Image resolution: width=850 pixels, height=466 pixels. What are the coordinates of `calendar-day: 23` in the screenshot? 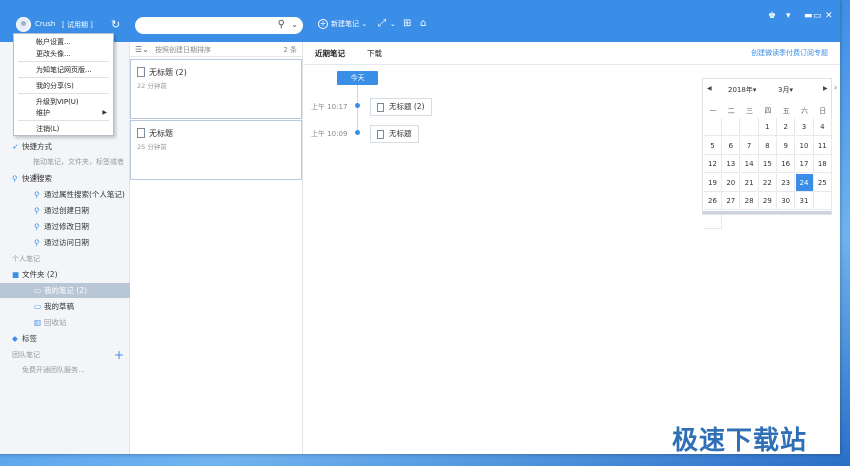 It's located at (786, 182).